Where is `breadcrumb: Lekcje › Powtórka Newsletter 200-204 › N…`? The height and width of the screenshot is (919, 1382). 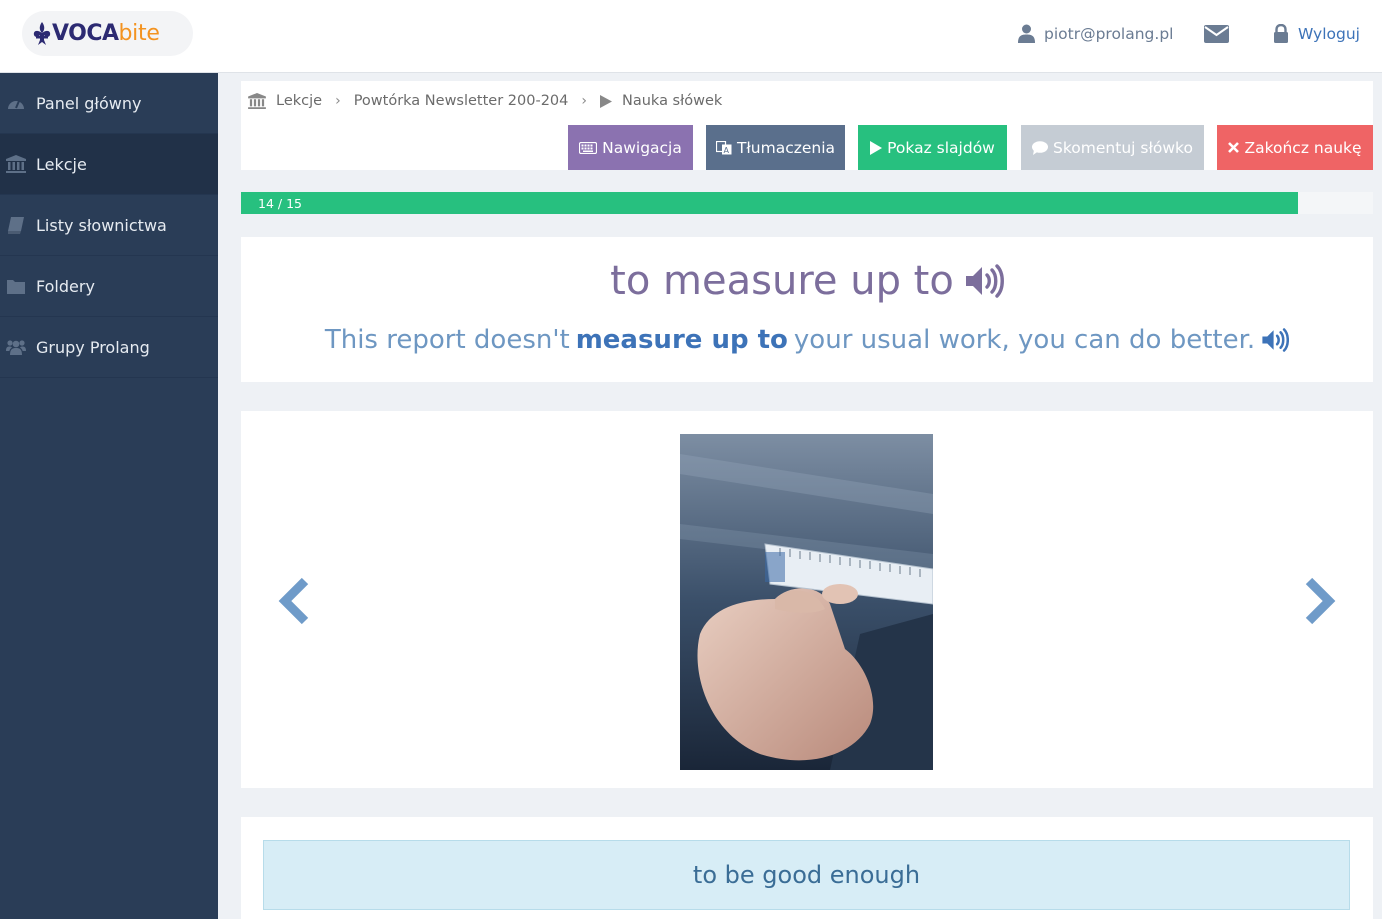 breadcrumb: Lekcje › Powtórka Newsletter 200-204 › N… is located at coordinates (485, 101).